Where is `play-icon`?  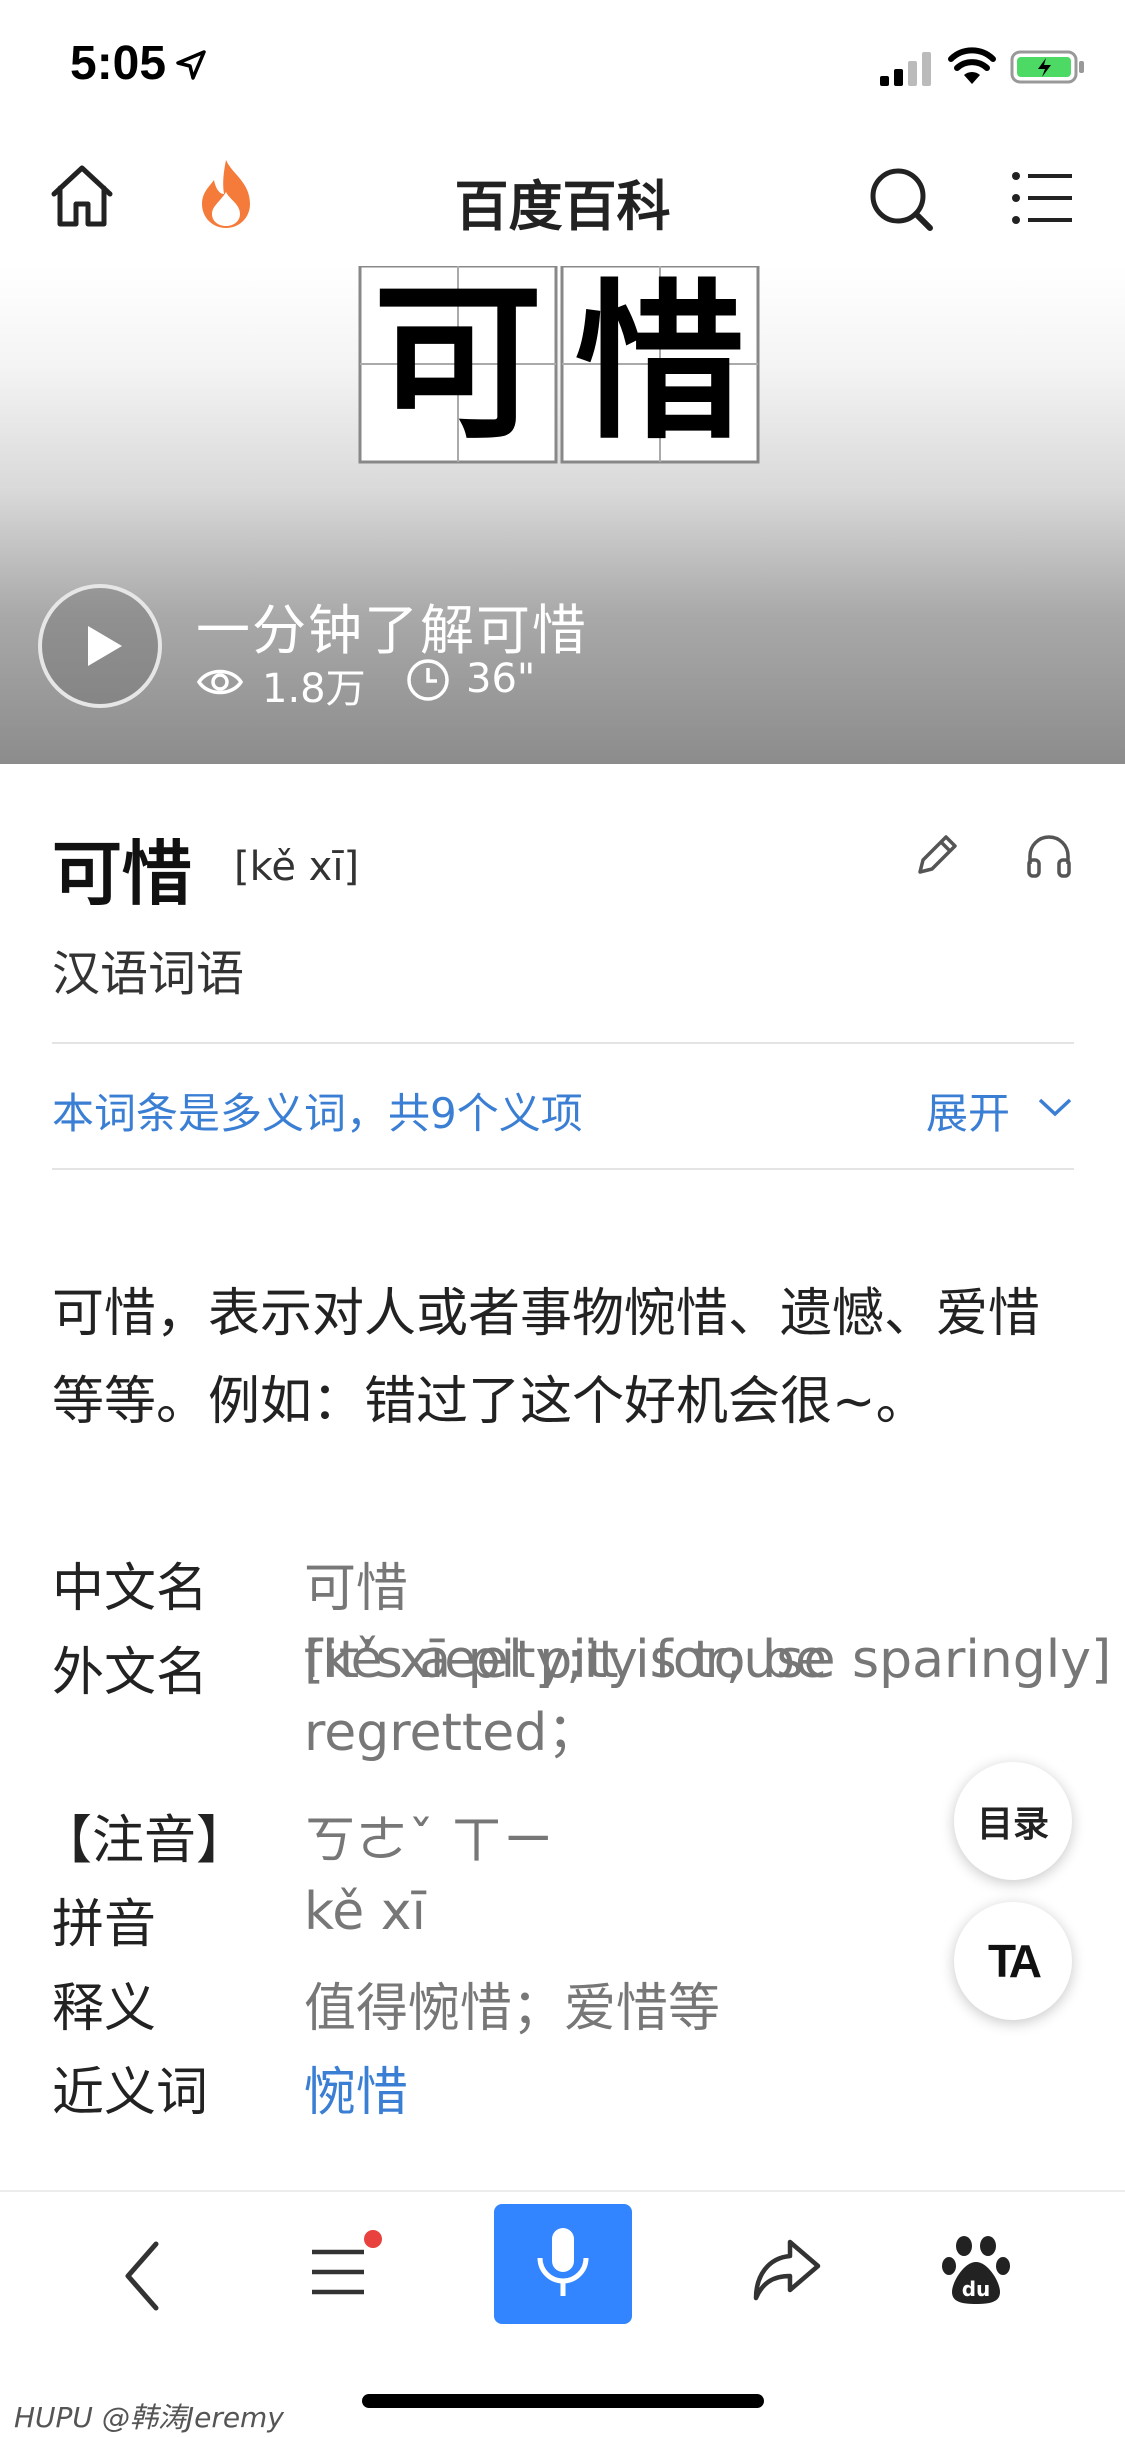
play-icon is located at coordinates (105, 646).